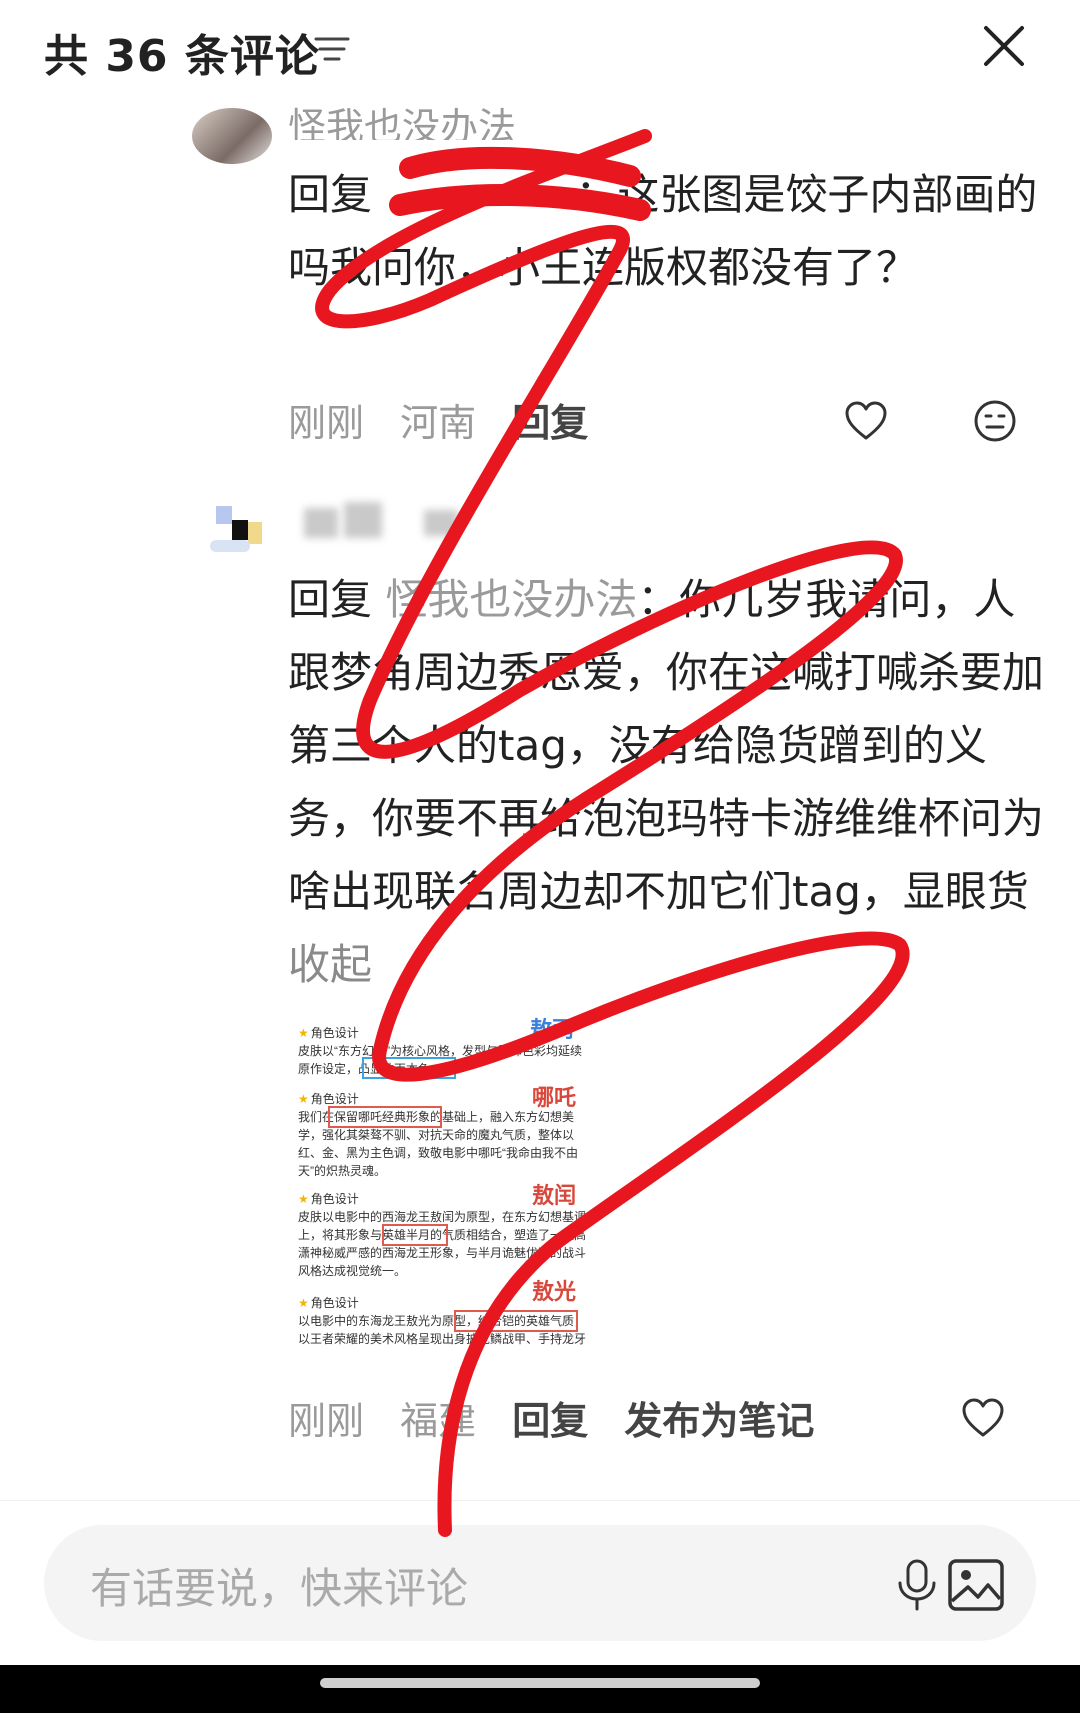 The image size is (1080, 1713). Describe the element at coordinates (719, 1421) in the screenshot. I see `publish-as-note-button: 发布为笔记` at that location.